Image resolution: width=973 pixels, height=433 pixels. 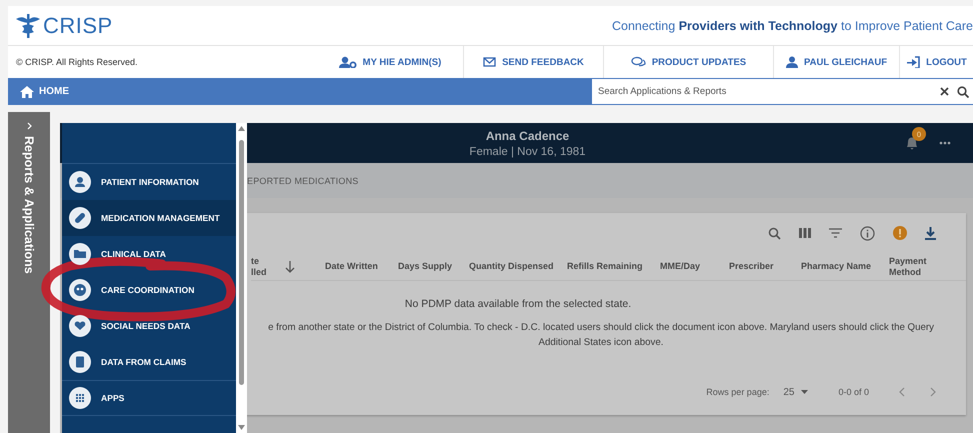 What do you see at coordinates (867, 233) in the screenshot?
I see `info-icon` at bounding box center [867, 233].